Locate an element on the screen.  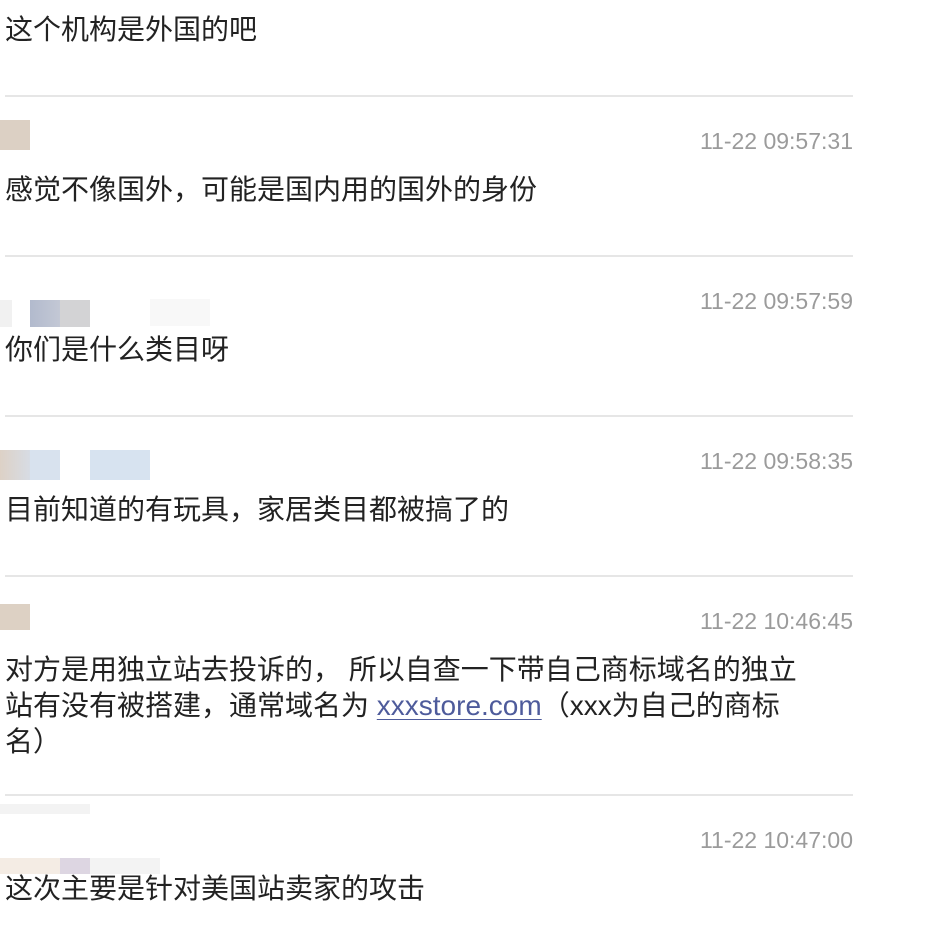
message-text: 这个机构是外国的吧 is located at coordinates (131, 29).